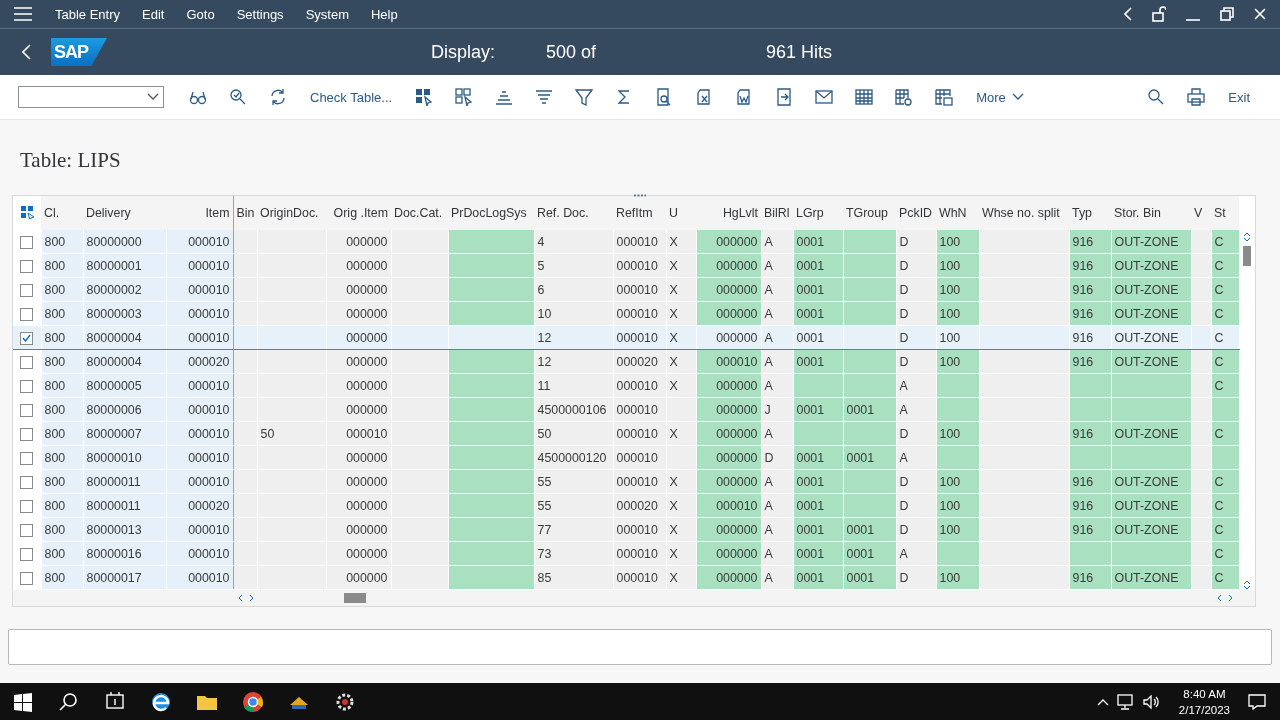  What do you see at coordinates (260, 14) in the screenshot?
I see `menu-item: Settings` at bounding box center [260, 14].